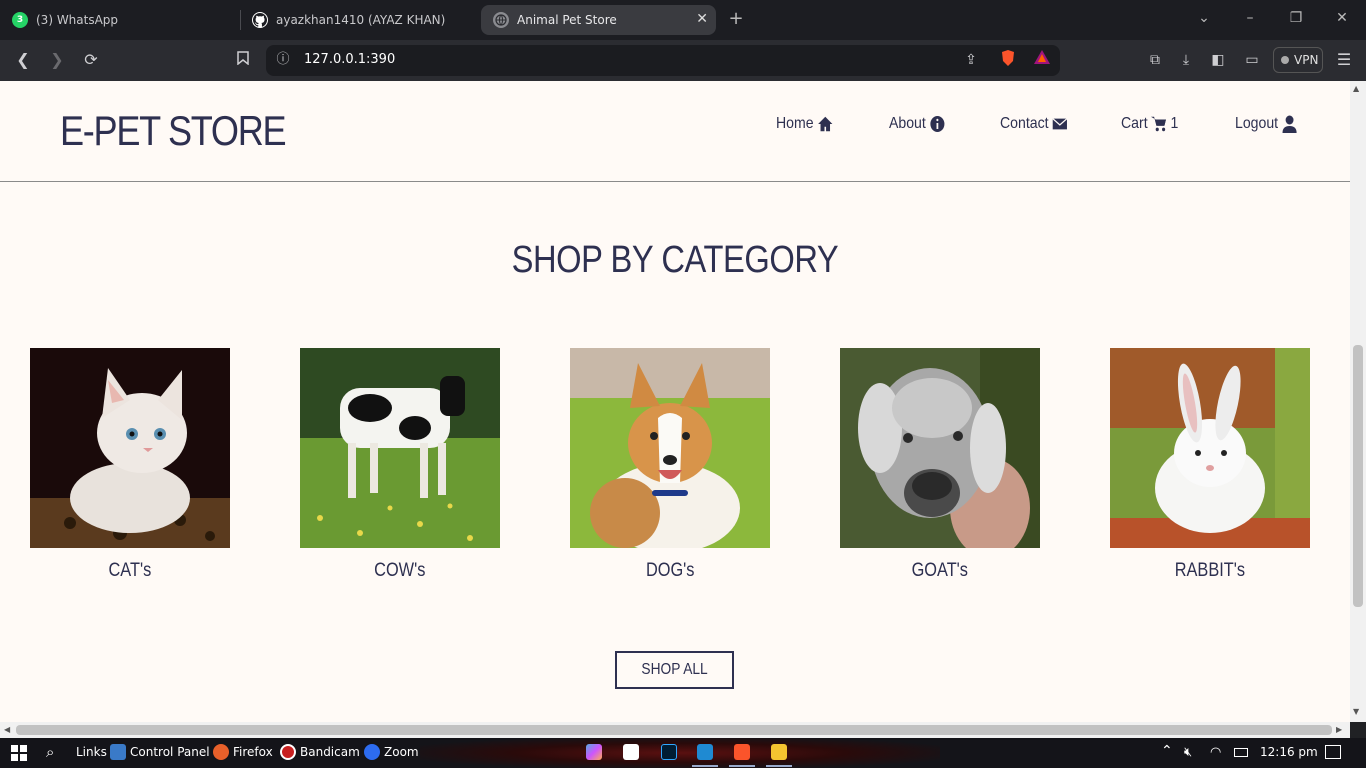  I want to click on header-divider, so click(675, 181).